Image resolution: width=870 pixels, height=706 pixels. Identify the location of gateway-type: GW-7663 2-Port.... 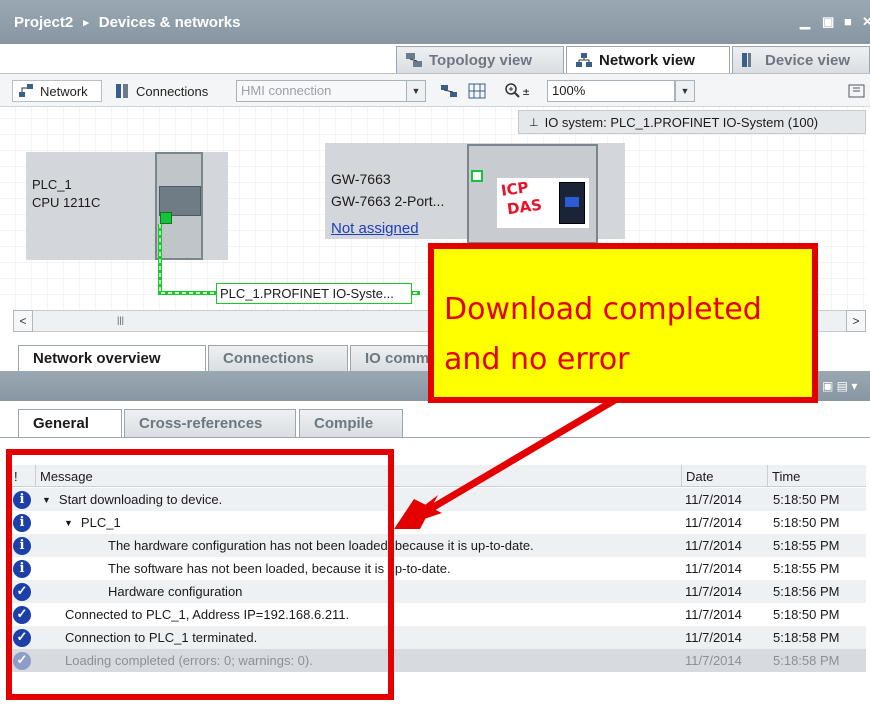
(388, 201).